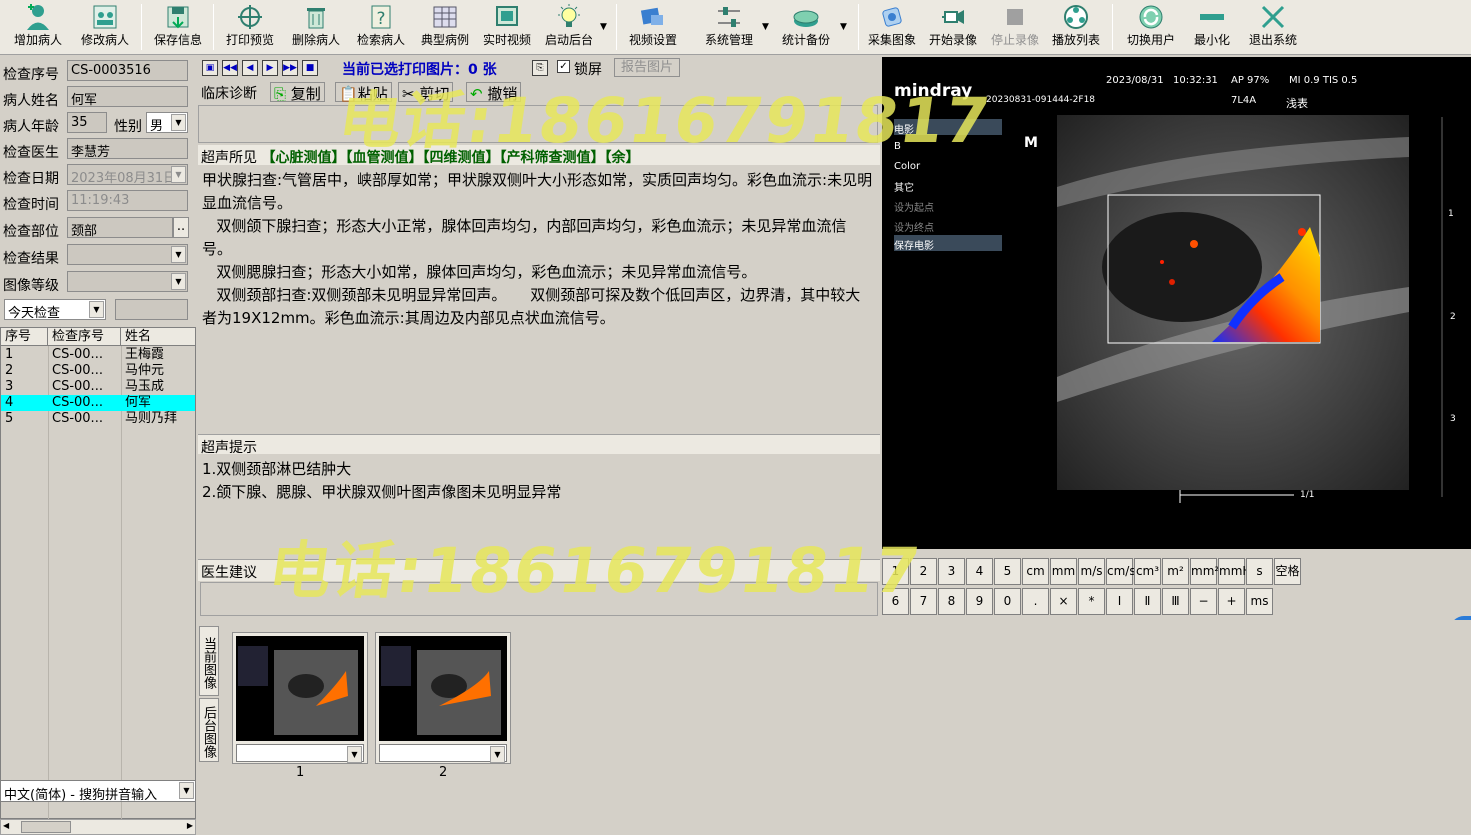 Image resolution: width=1471 pixels, height=835 pixels. Describe the element at coordinates (569, 28) in the screenshot. I see `start-backend-button: 启动后台` at that location.